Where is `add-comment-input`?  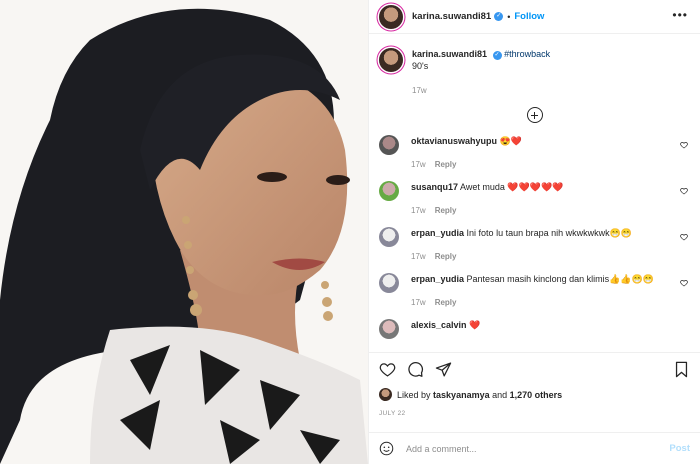 add-comment-input is located at coordinates (526, 448).